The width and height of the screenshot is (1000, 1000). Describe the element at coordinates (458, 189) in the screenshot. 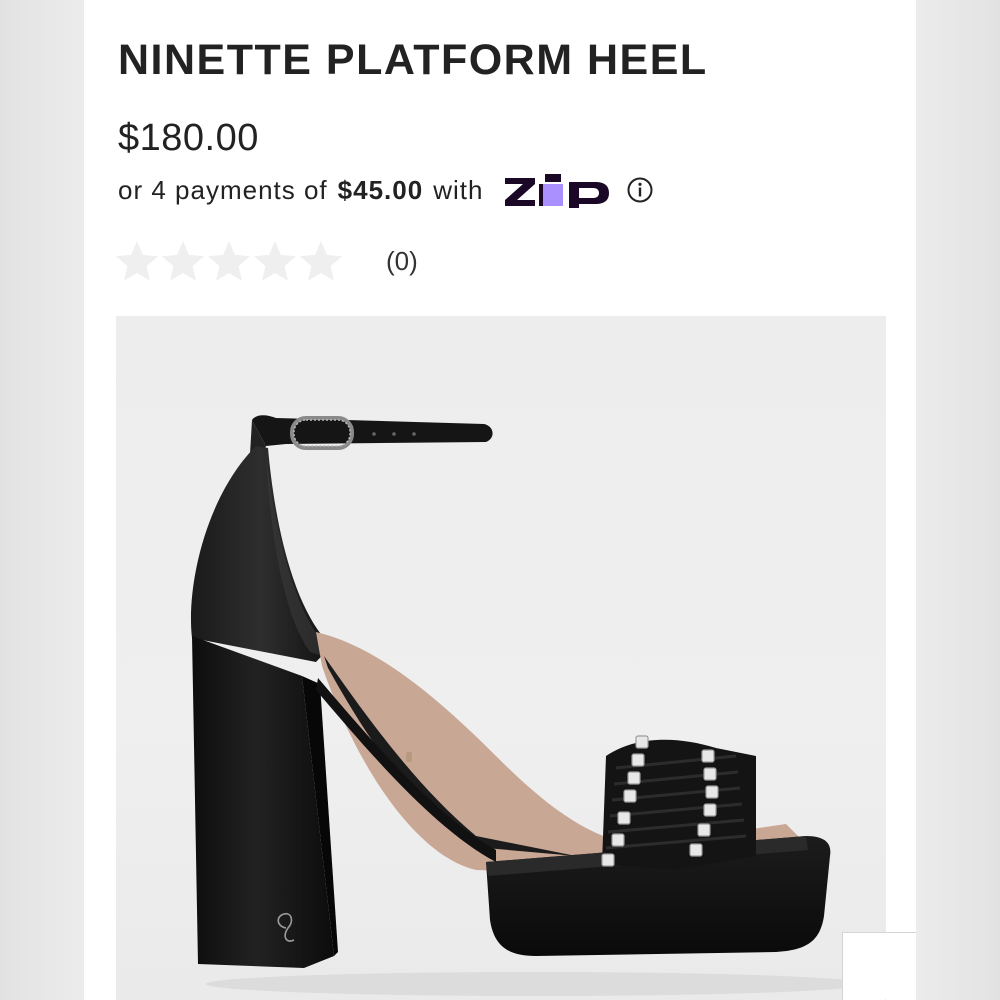

I see `installment-suffix: with` at that location.